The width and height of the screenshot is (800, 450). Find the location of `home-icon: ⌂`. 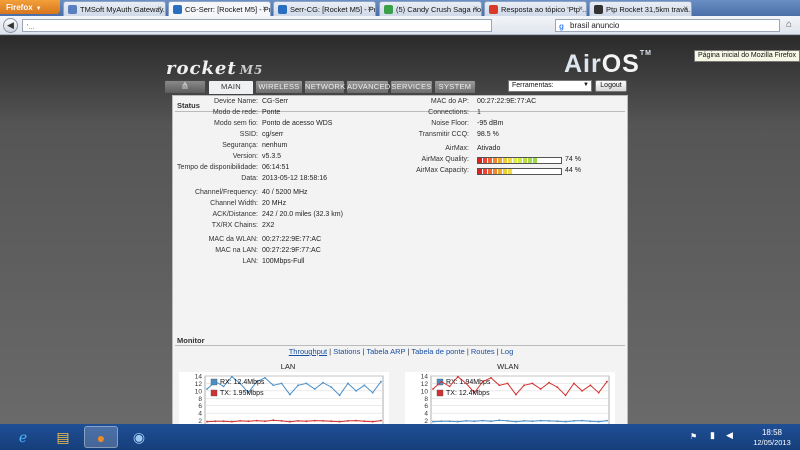

home-icon: ⌂ is located at coordinates (789, 24).